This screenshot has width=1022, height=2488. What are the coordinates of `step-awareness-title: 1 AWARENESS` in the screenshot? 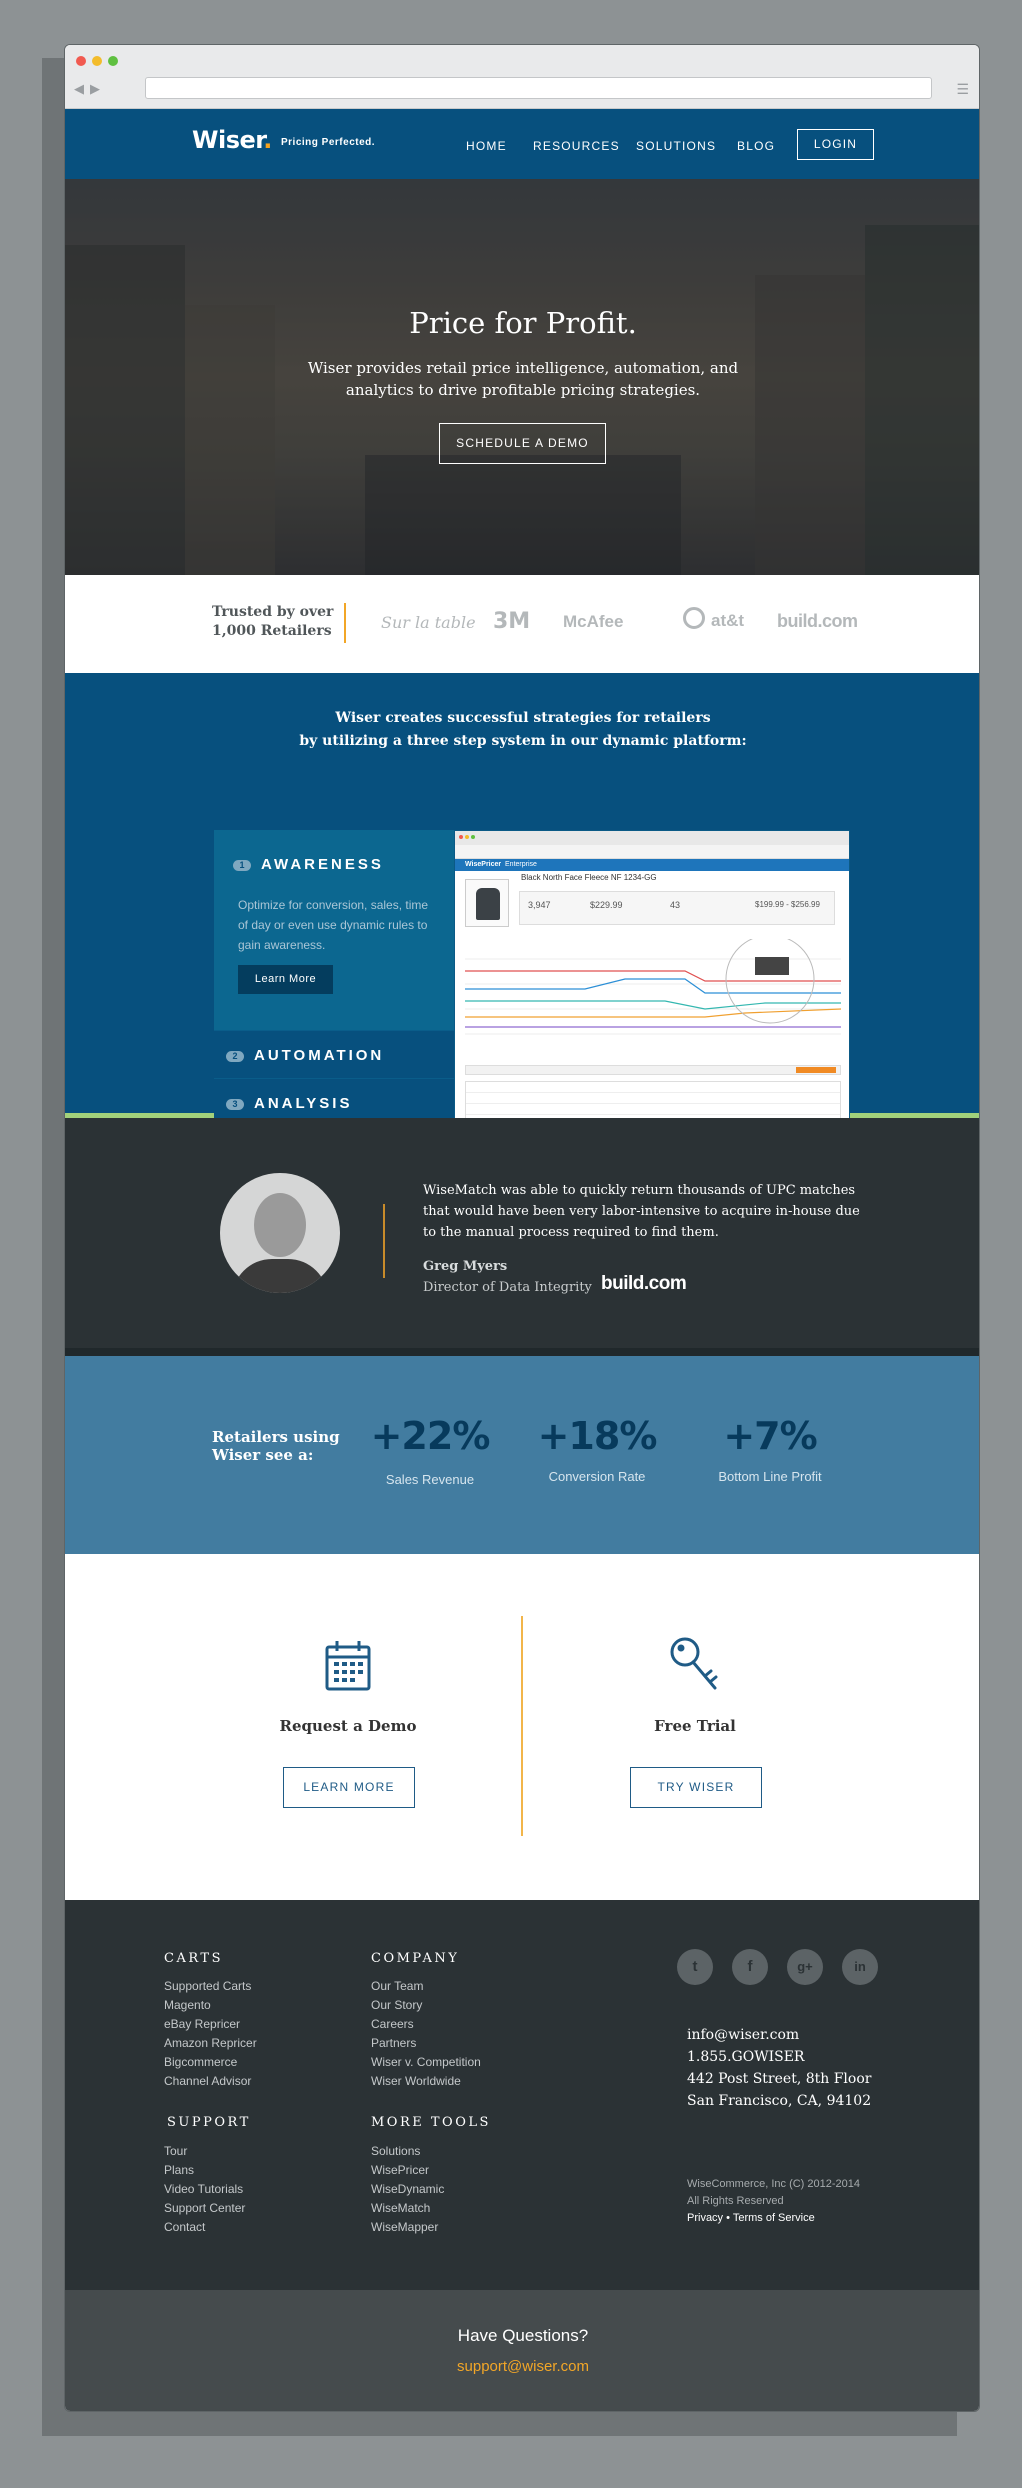 It's located at (308, 864).